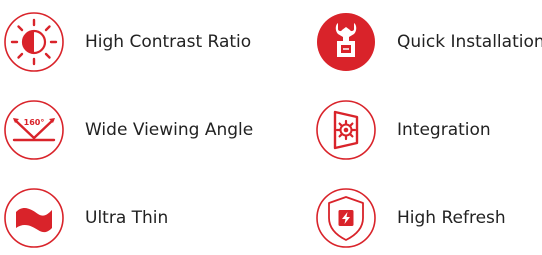  What do you see at coordinates (169, 130) in the screenshot?
I see `feature-label: Wide Viewing Angle` at bounding box center [169, 130].